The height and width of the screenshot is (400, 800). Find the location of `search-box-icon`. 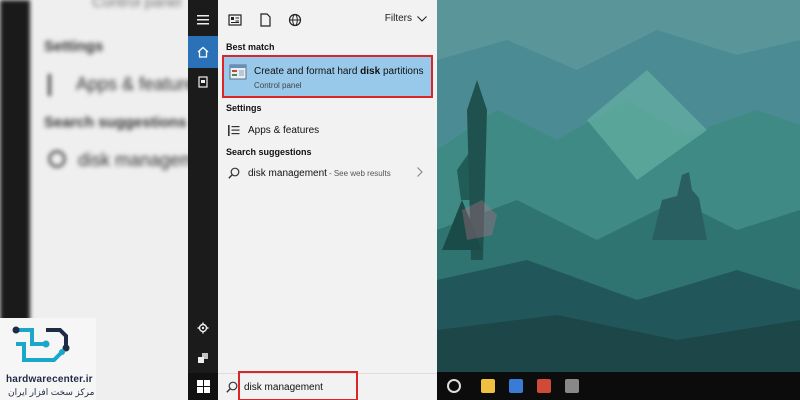

search-box-icon is located at coordinates (232, 387).